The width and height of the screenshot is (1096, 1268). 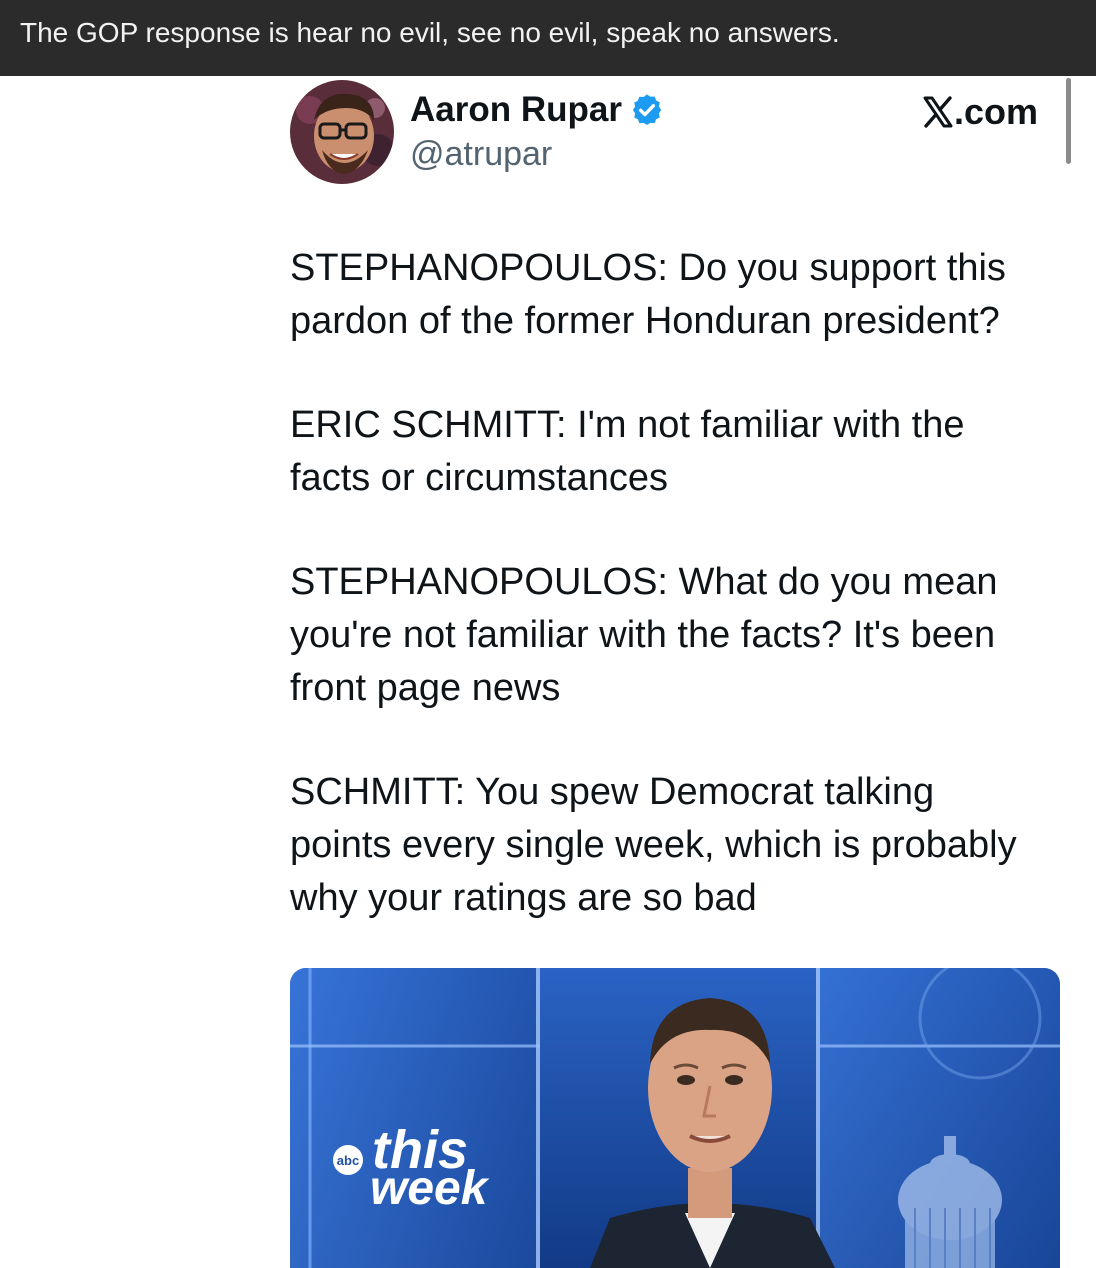 I want to click on author-name-row: Aaron Rupar, so click(x=537, y=110).